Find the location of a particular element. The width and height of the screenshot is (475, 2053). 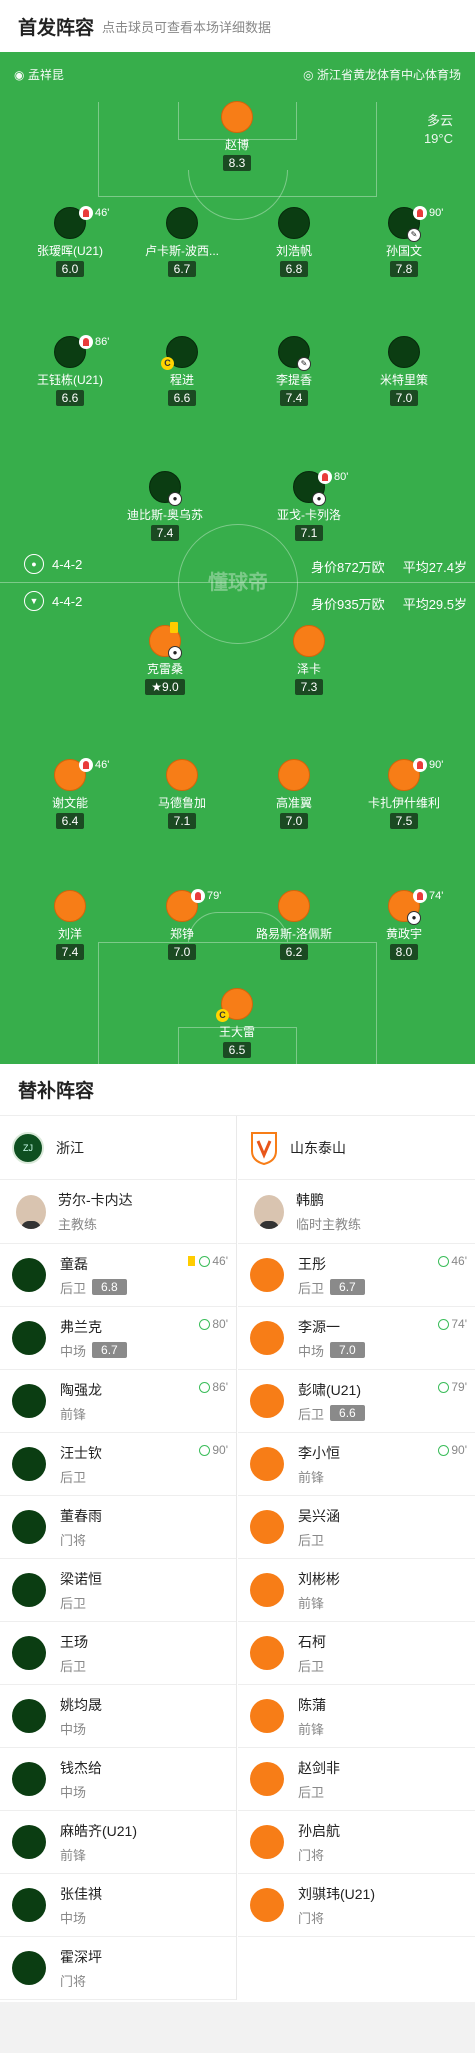

player-rating: 6.6 is located at coordinates (70, 398).